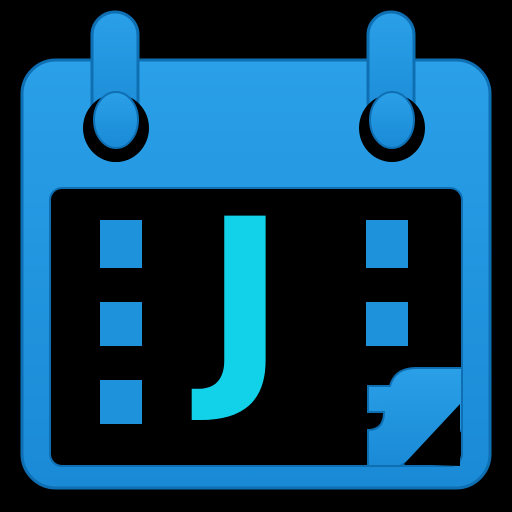 The height and width of the screenshot is (512, 512). What do you see at coordinates (245, 300) in the screenshot?
I see `calendar-letter: J` at bounding box center [245, 300].